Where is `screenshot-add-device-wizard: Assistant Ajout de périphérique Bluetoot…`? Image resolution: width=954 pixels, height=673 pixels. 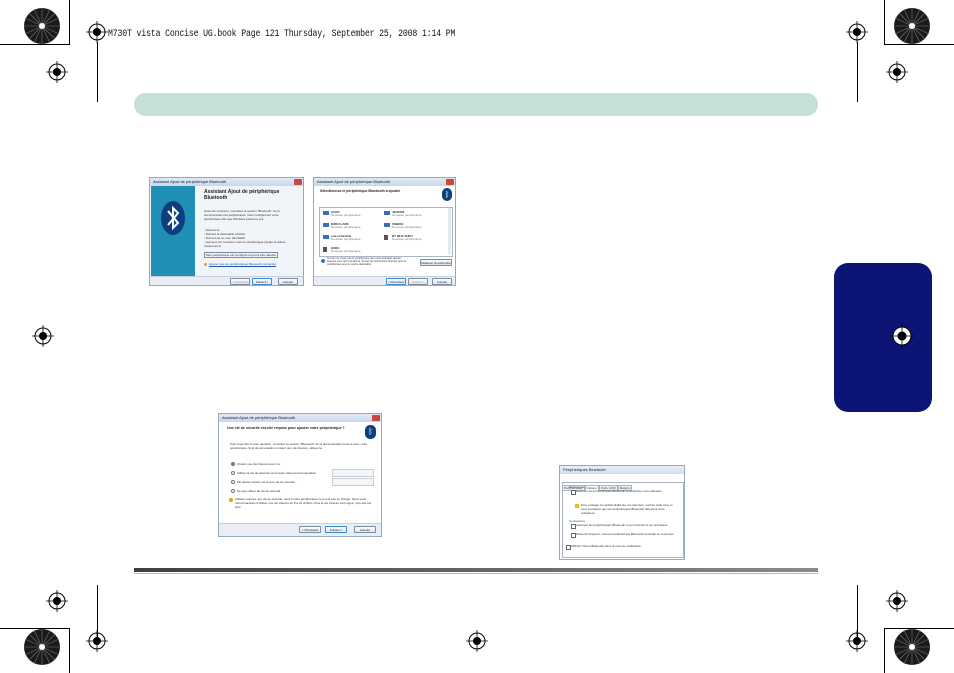
screenshot-add-device-wizard: Assistant Ajout de périphérique Bluetoot… is located at coordinates (226, 231).